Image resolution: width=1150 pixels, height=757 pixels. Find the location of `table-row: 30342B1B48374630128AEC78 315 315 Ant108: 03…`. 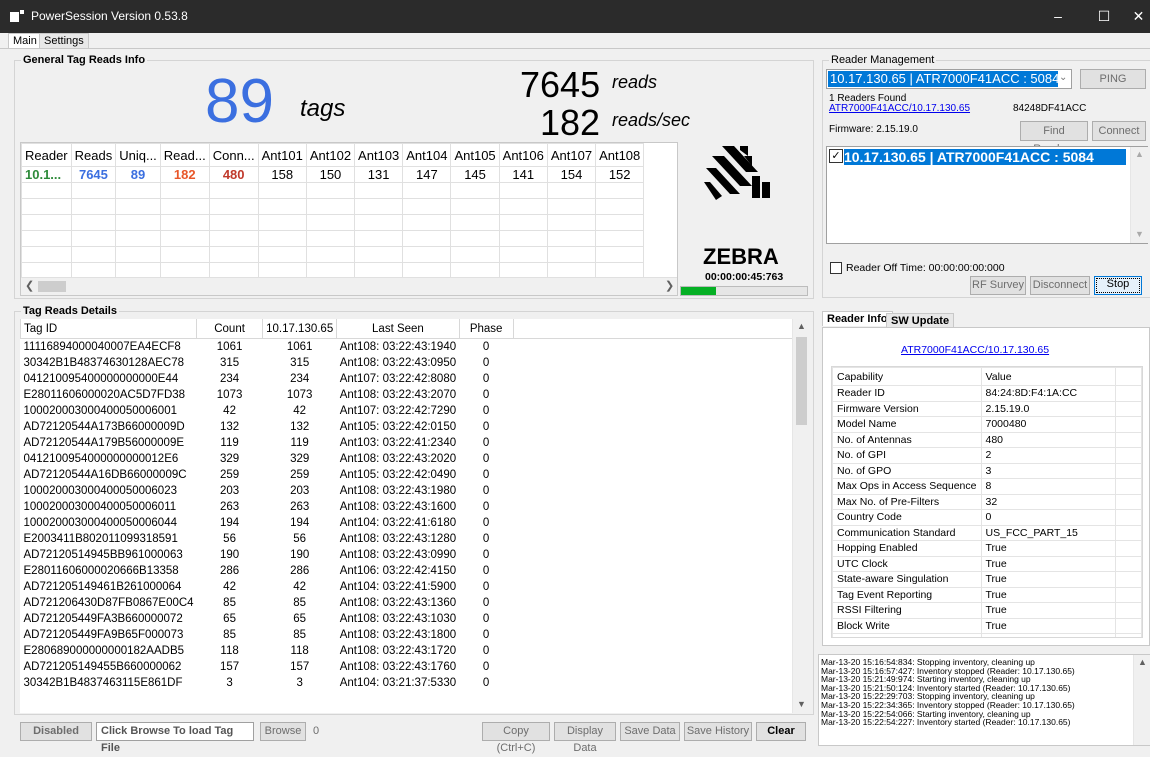

table-row: 30342B1B48374630128AEC78 315 315 Ant108: 03… is located at coordinates (409, 363).